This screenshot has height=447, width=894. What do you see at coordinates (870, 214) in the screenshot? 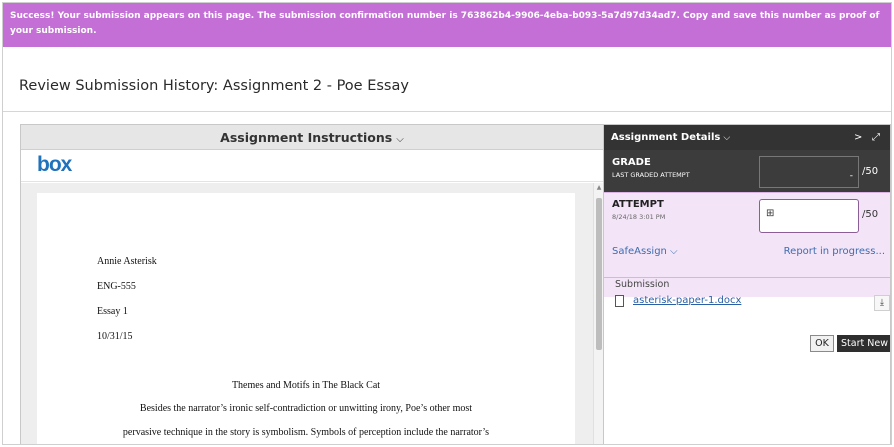
I see `attempt-max: /50` at bounding box center [870, 214].